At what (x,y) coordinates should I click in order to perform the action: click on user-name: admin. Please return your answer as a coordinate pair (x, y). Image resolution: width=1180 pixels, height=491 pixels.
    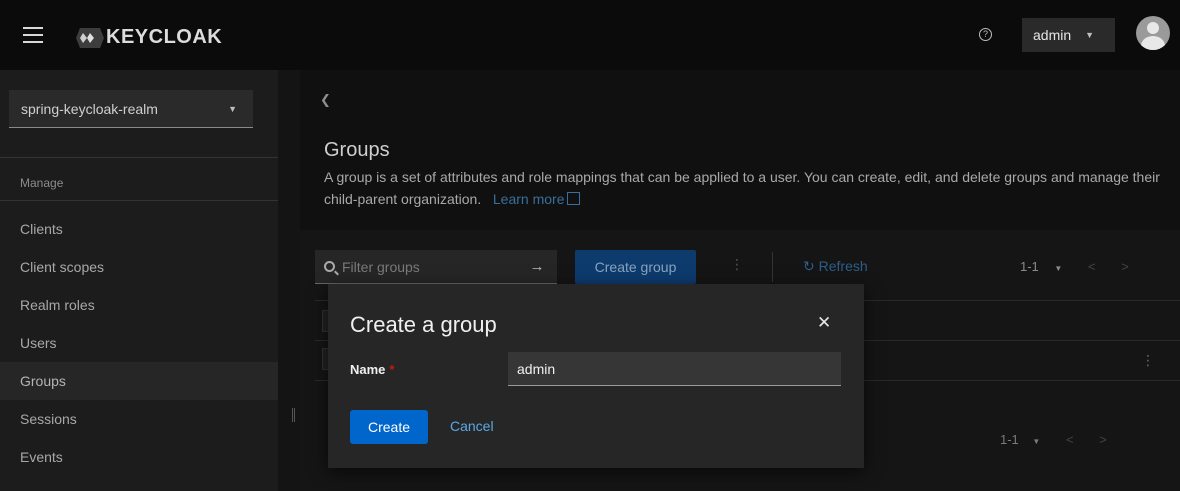
    Looking at the image, I should click on (1052, 35).